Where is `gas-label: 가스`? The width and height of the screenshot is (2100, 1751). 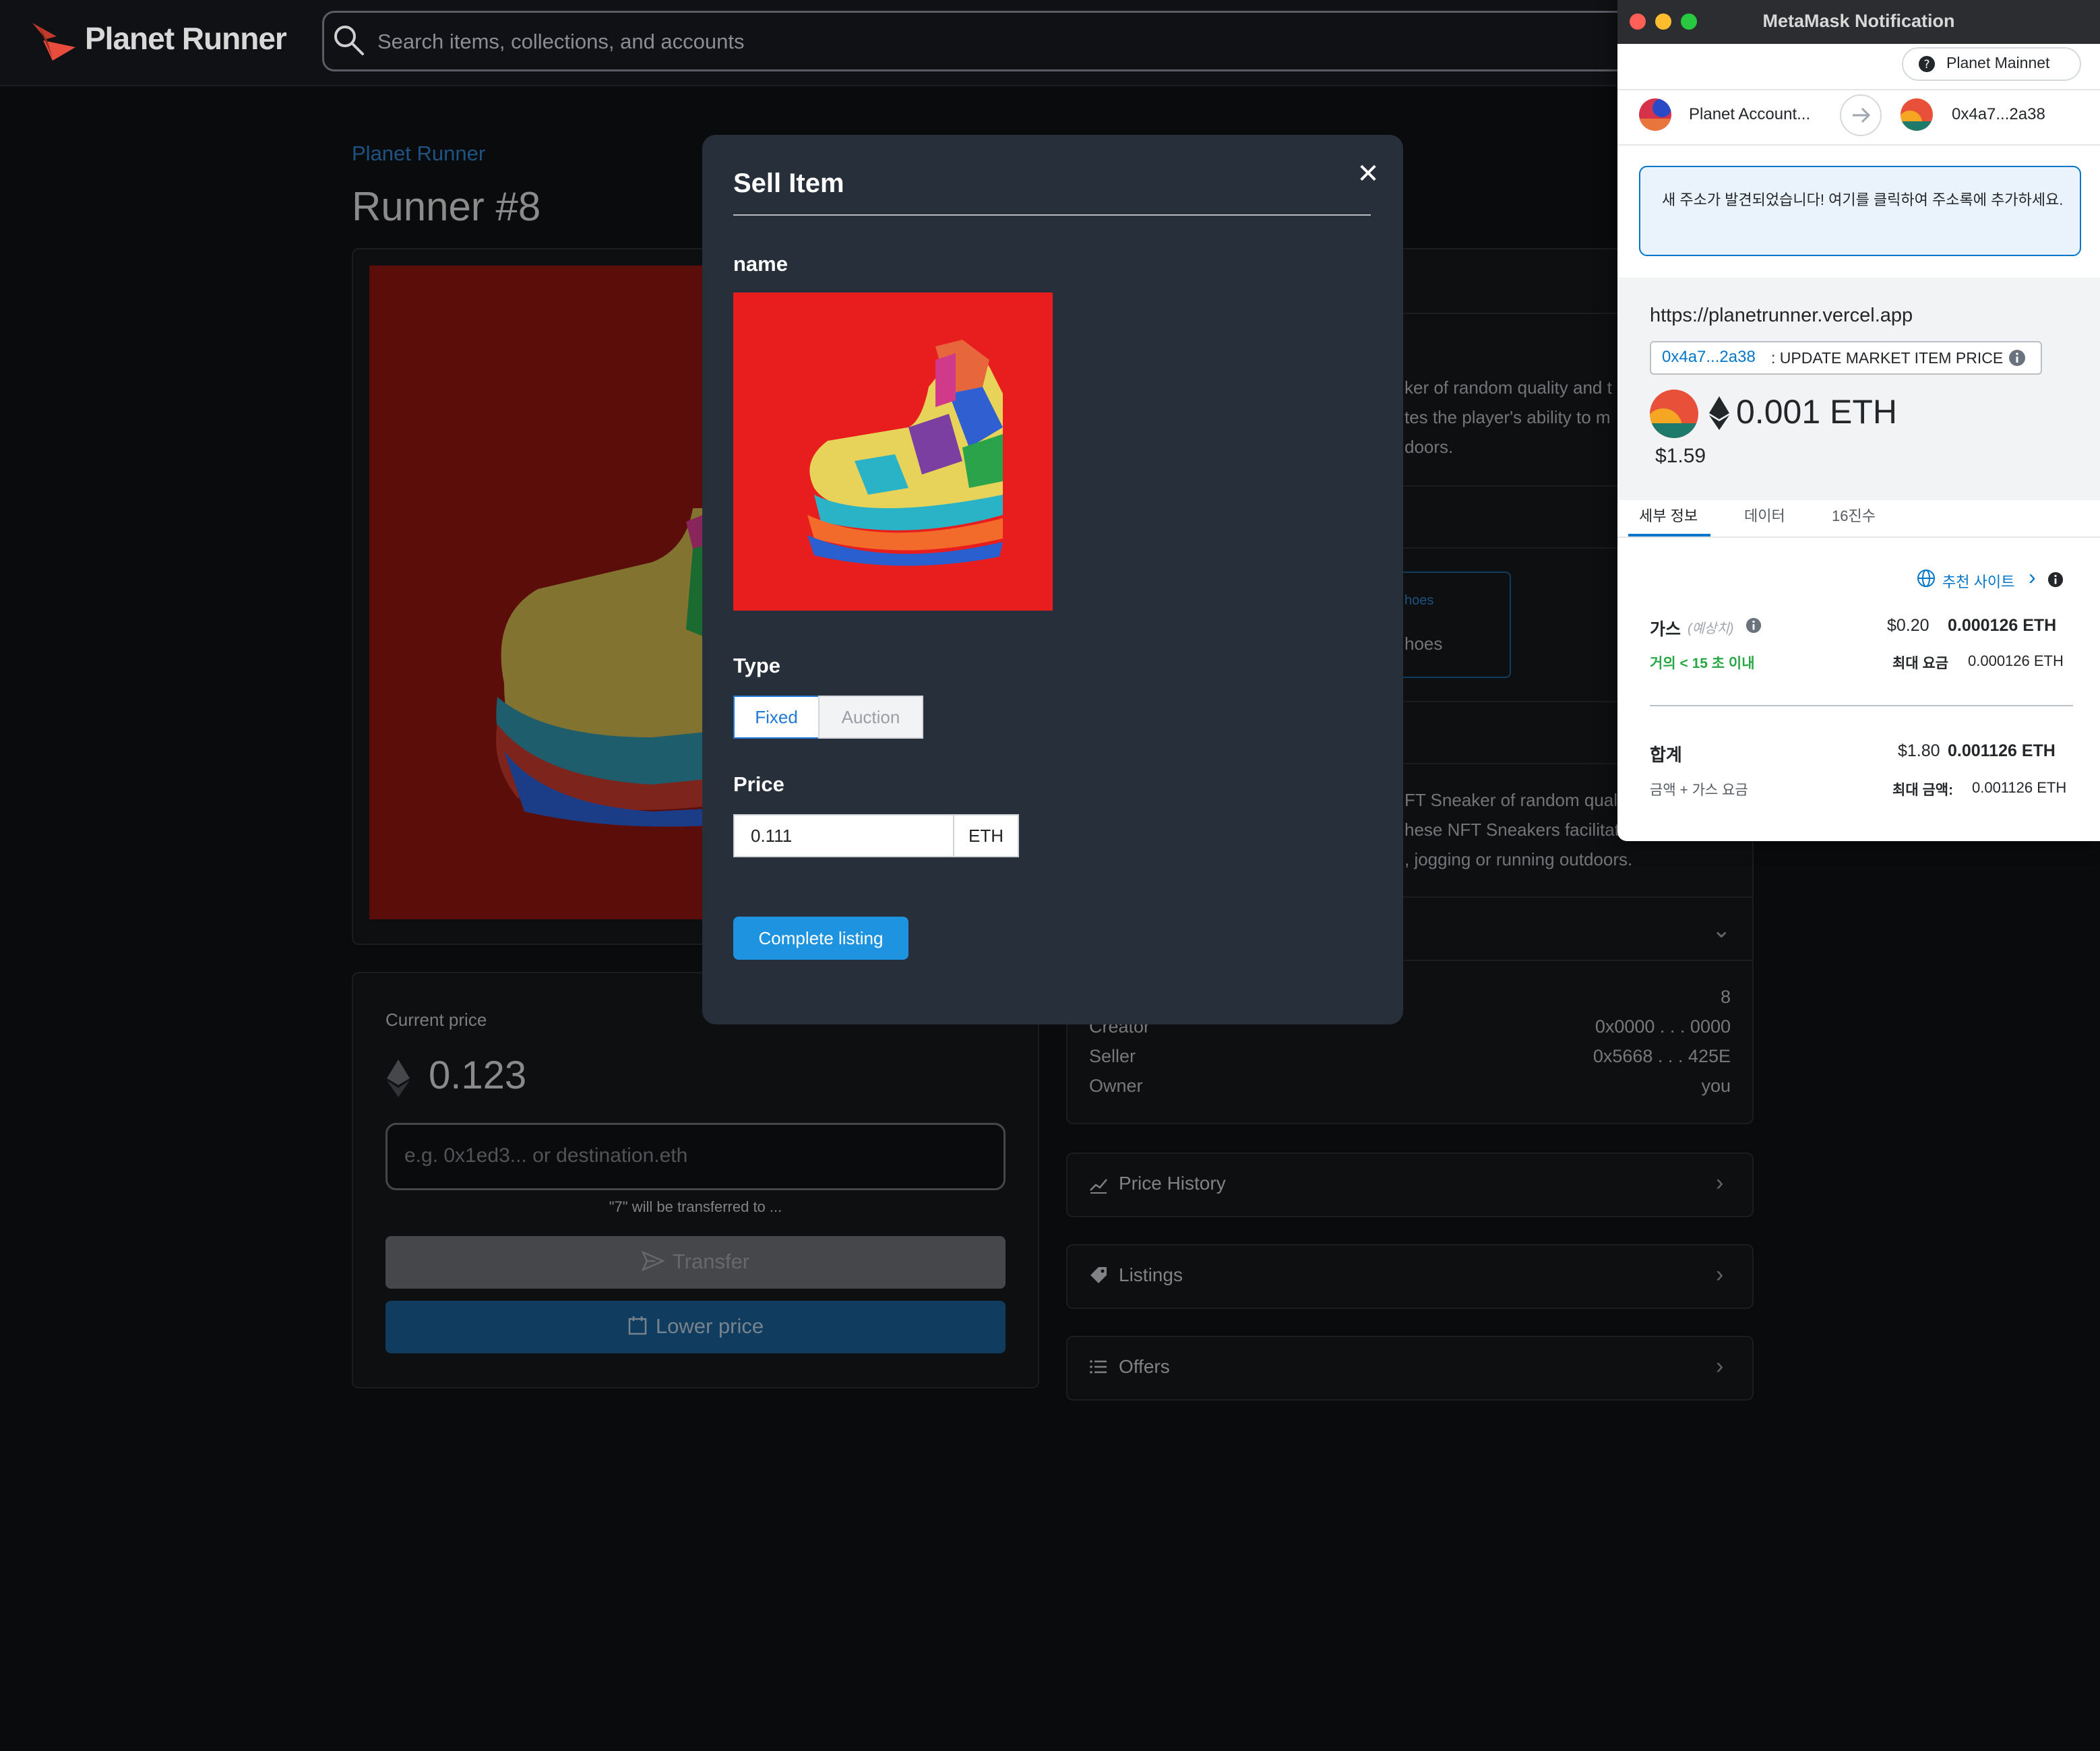
gas-label: 가스 is located at coordinates (1665, 629).